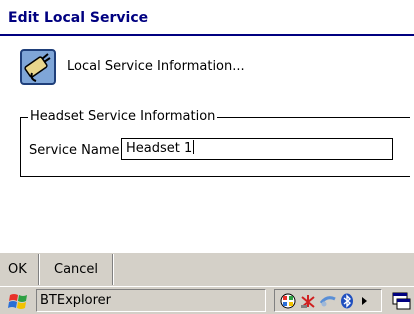  What do you see at coordinates (159, 148) in the screenshot?
I see `service-name-value: Headset 1` at bounding box center [159, 148].